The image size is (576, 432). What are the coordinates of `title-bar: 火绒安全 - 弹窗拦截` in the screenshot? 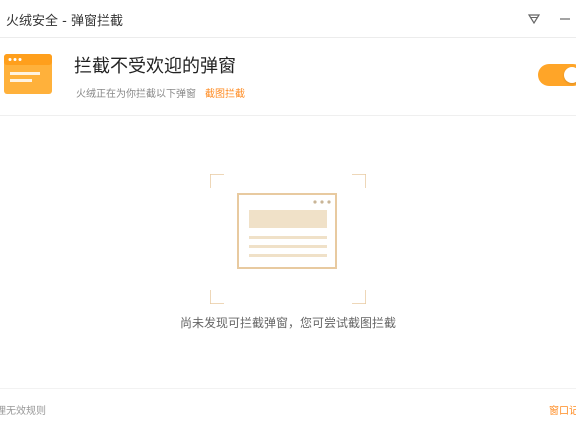 It's located at (288, 19).